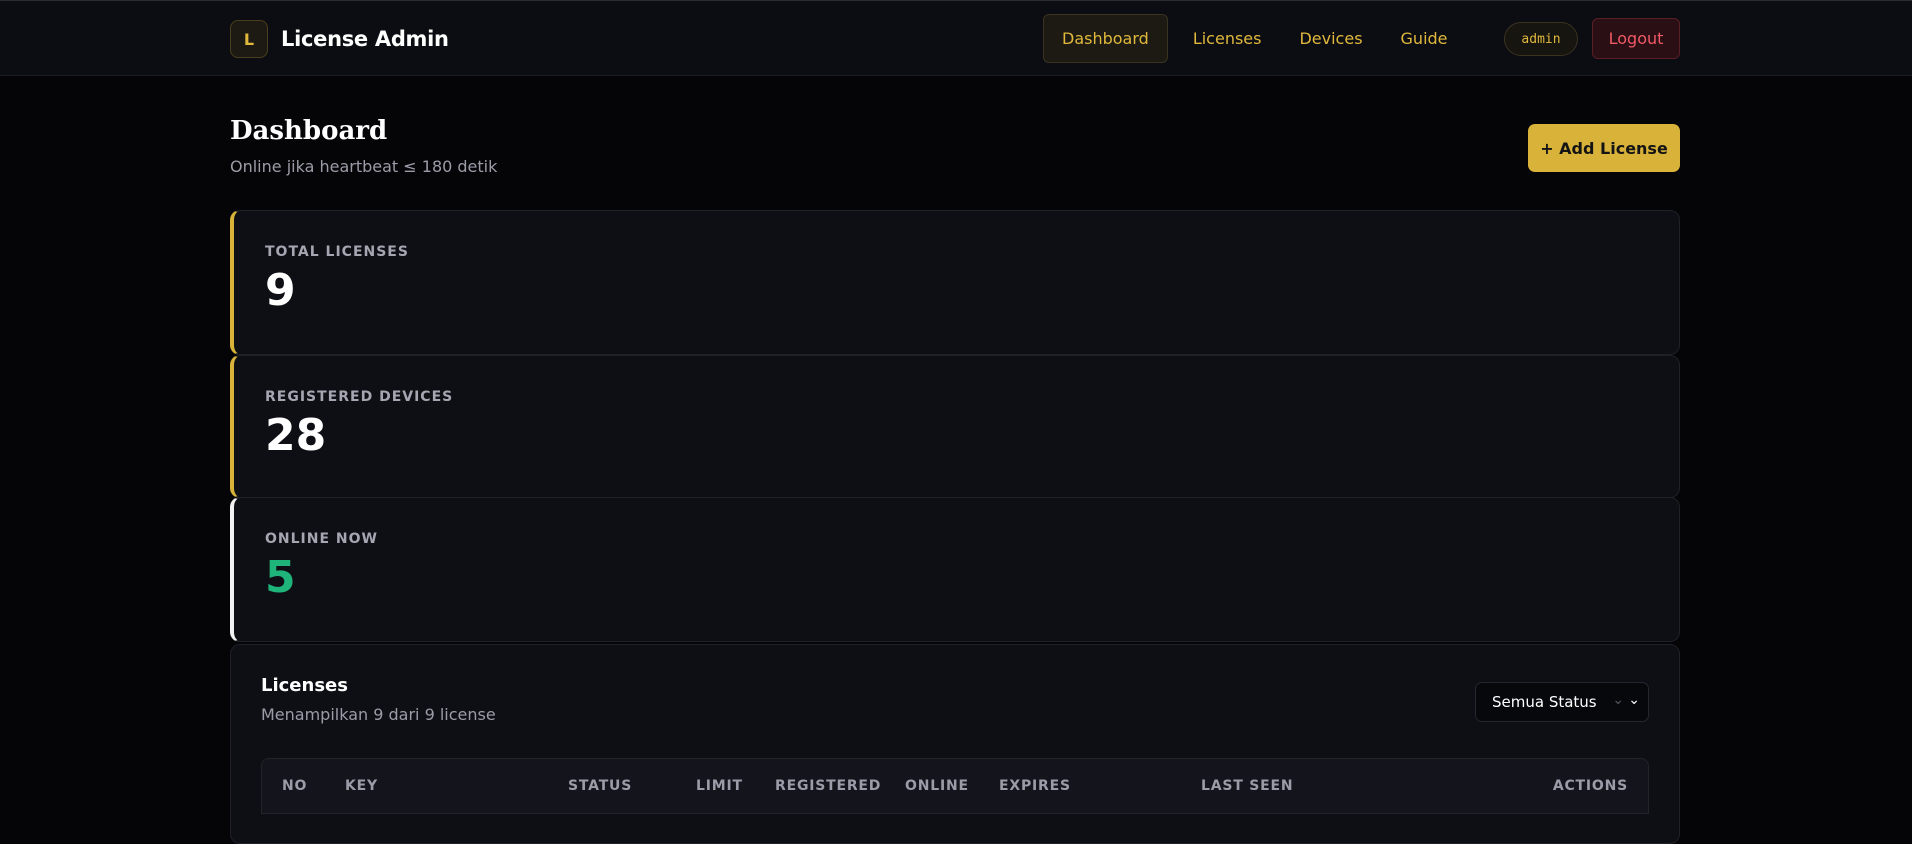 Image resolution: width=1912 pixels, height=844 pixels. I want to click on nav-item-dashboard: Dashboard, so click(1105, 38).